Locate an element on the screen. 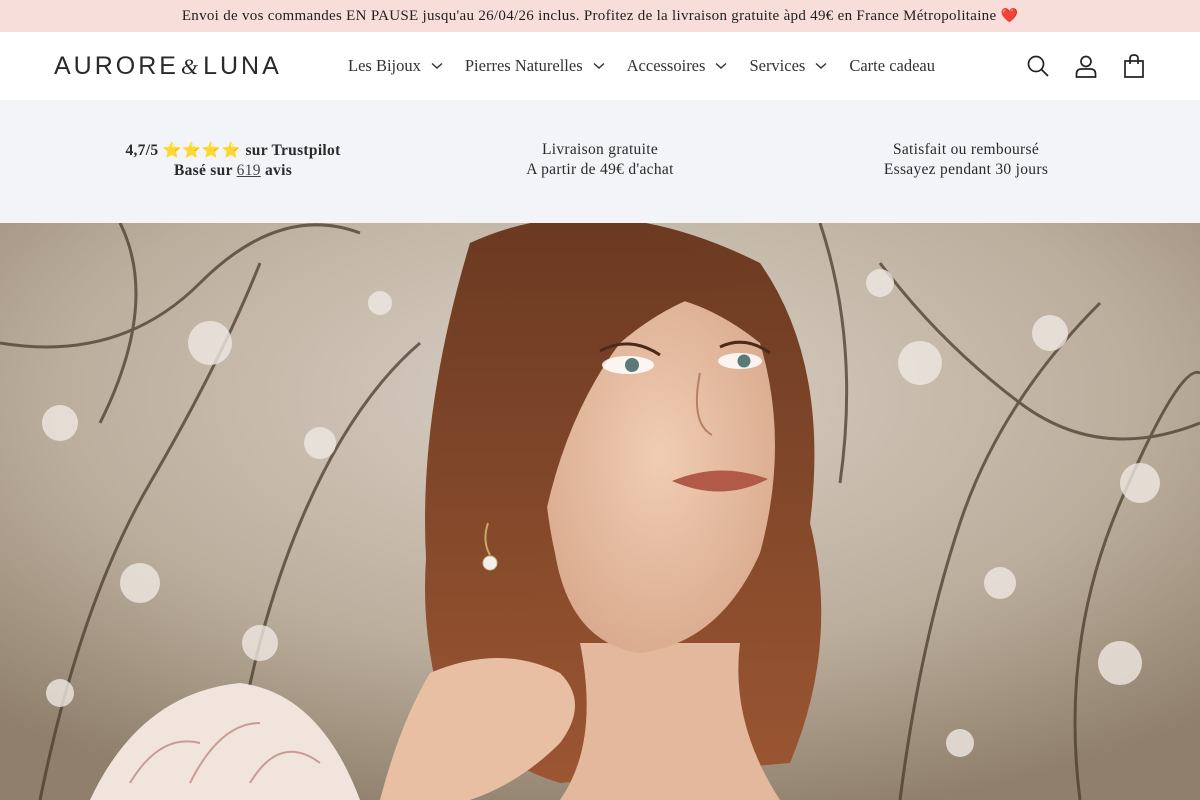 This screenshot has height=800, width=1200. review-count-link: 619 is located at coordinates (249, 170).